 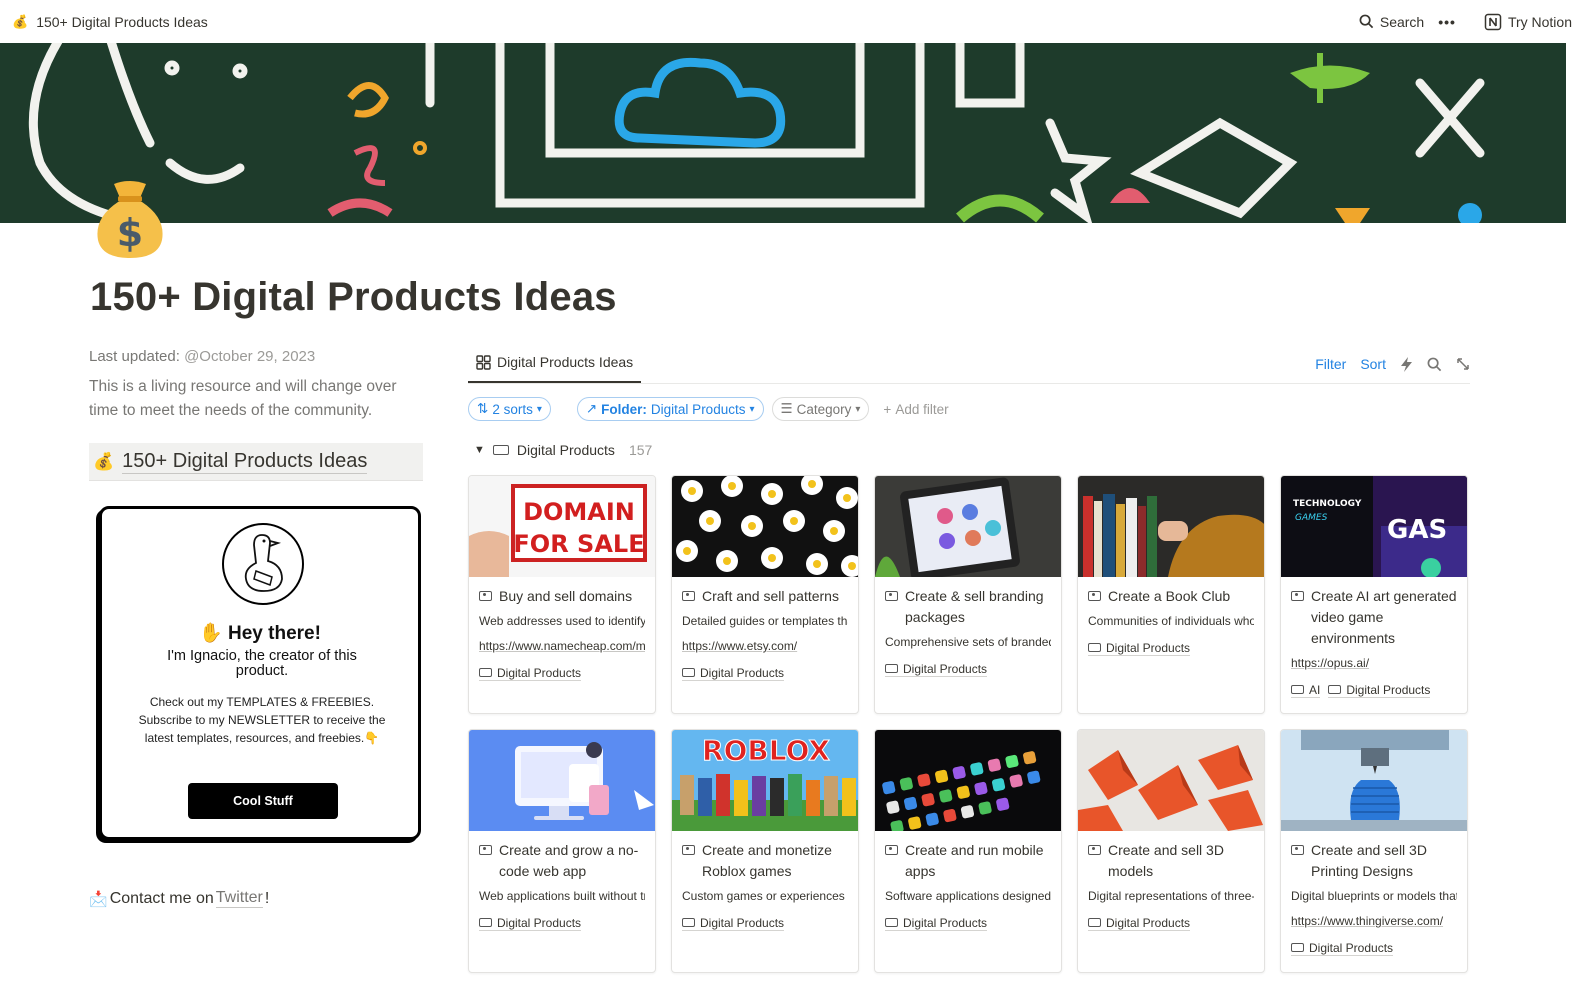 What do you see at coordinates (562, 648) in the screenshot?
I see `card-url: https://www.namecheap.com/market` at bounding box center [562, 648].